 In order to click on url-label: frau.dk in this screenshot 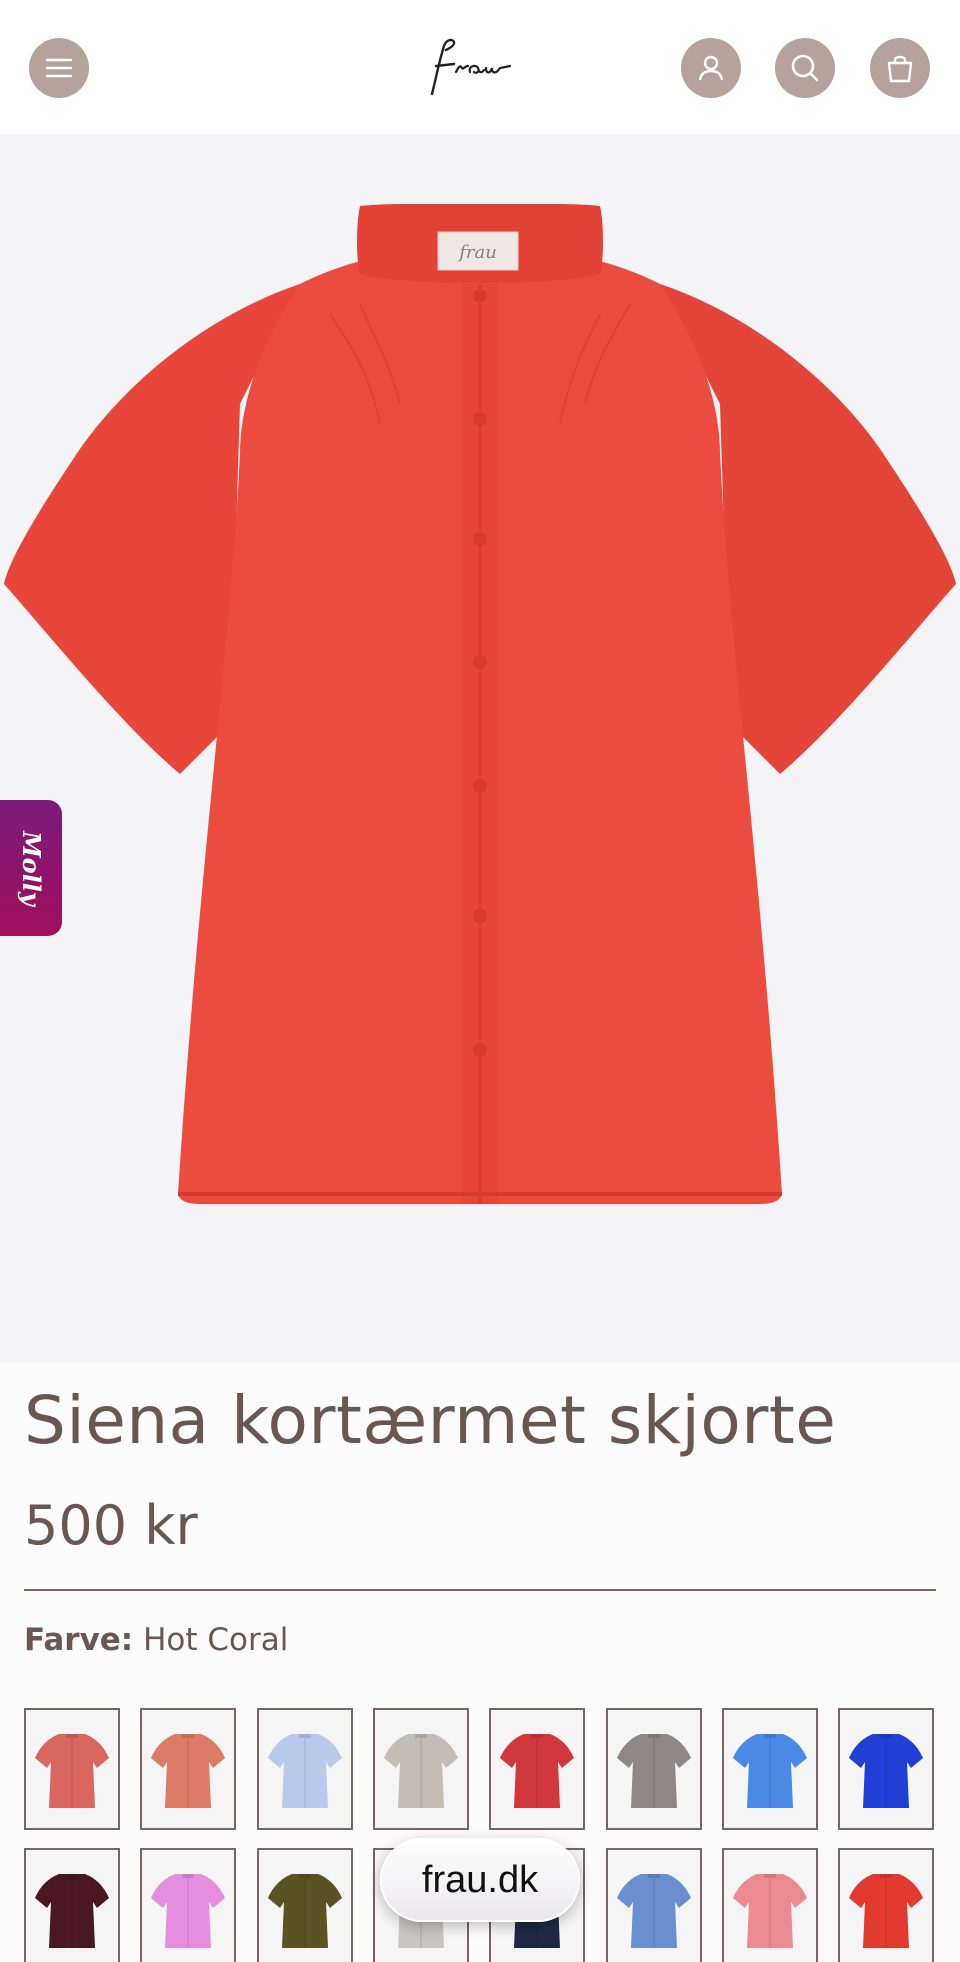, I will do `click(480, 1879)`.